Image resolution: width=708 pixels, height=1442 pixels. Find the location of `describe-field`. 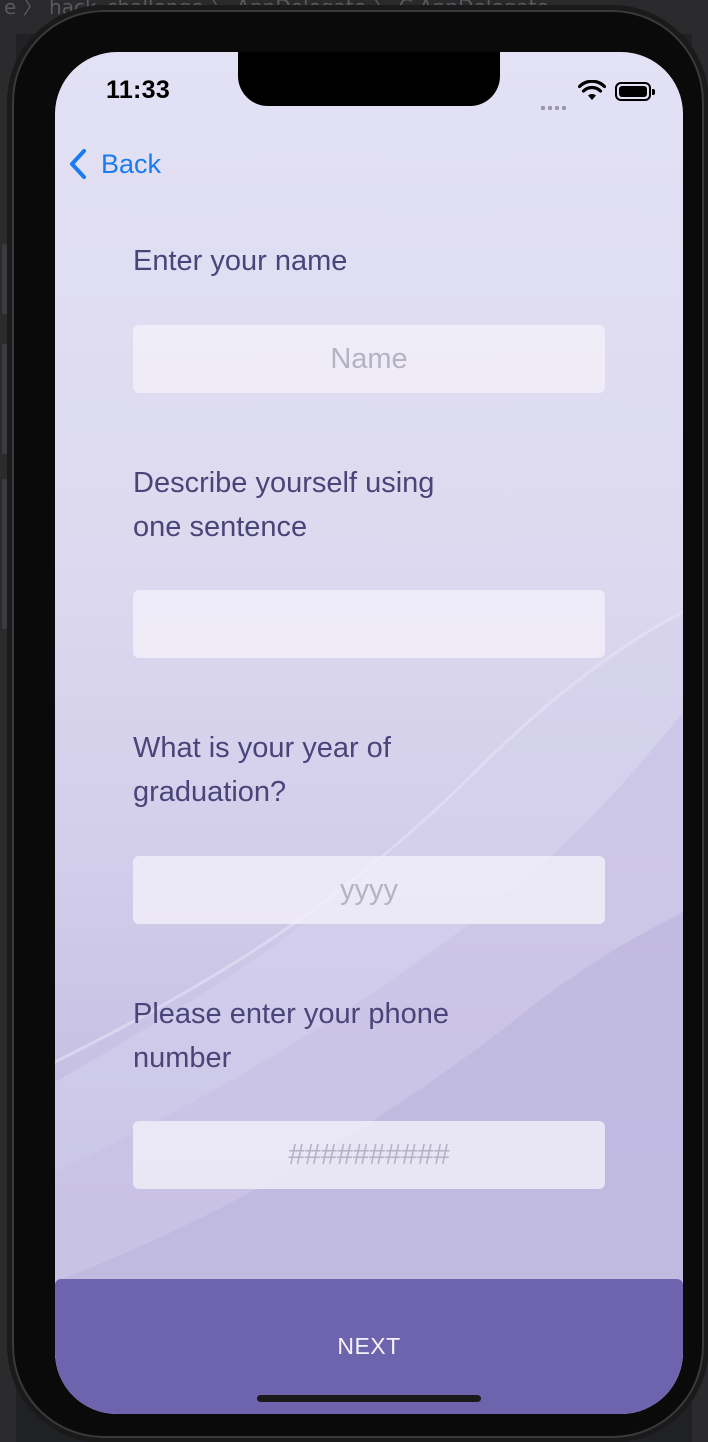

describe-field is located at coordinates (369, 624).